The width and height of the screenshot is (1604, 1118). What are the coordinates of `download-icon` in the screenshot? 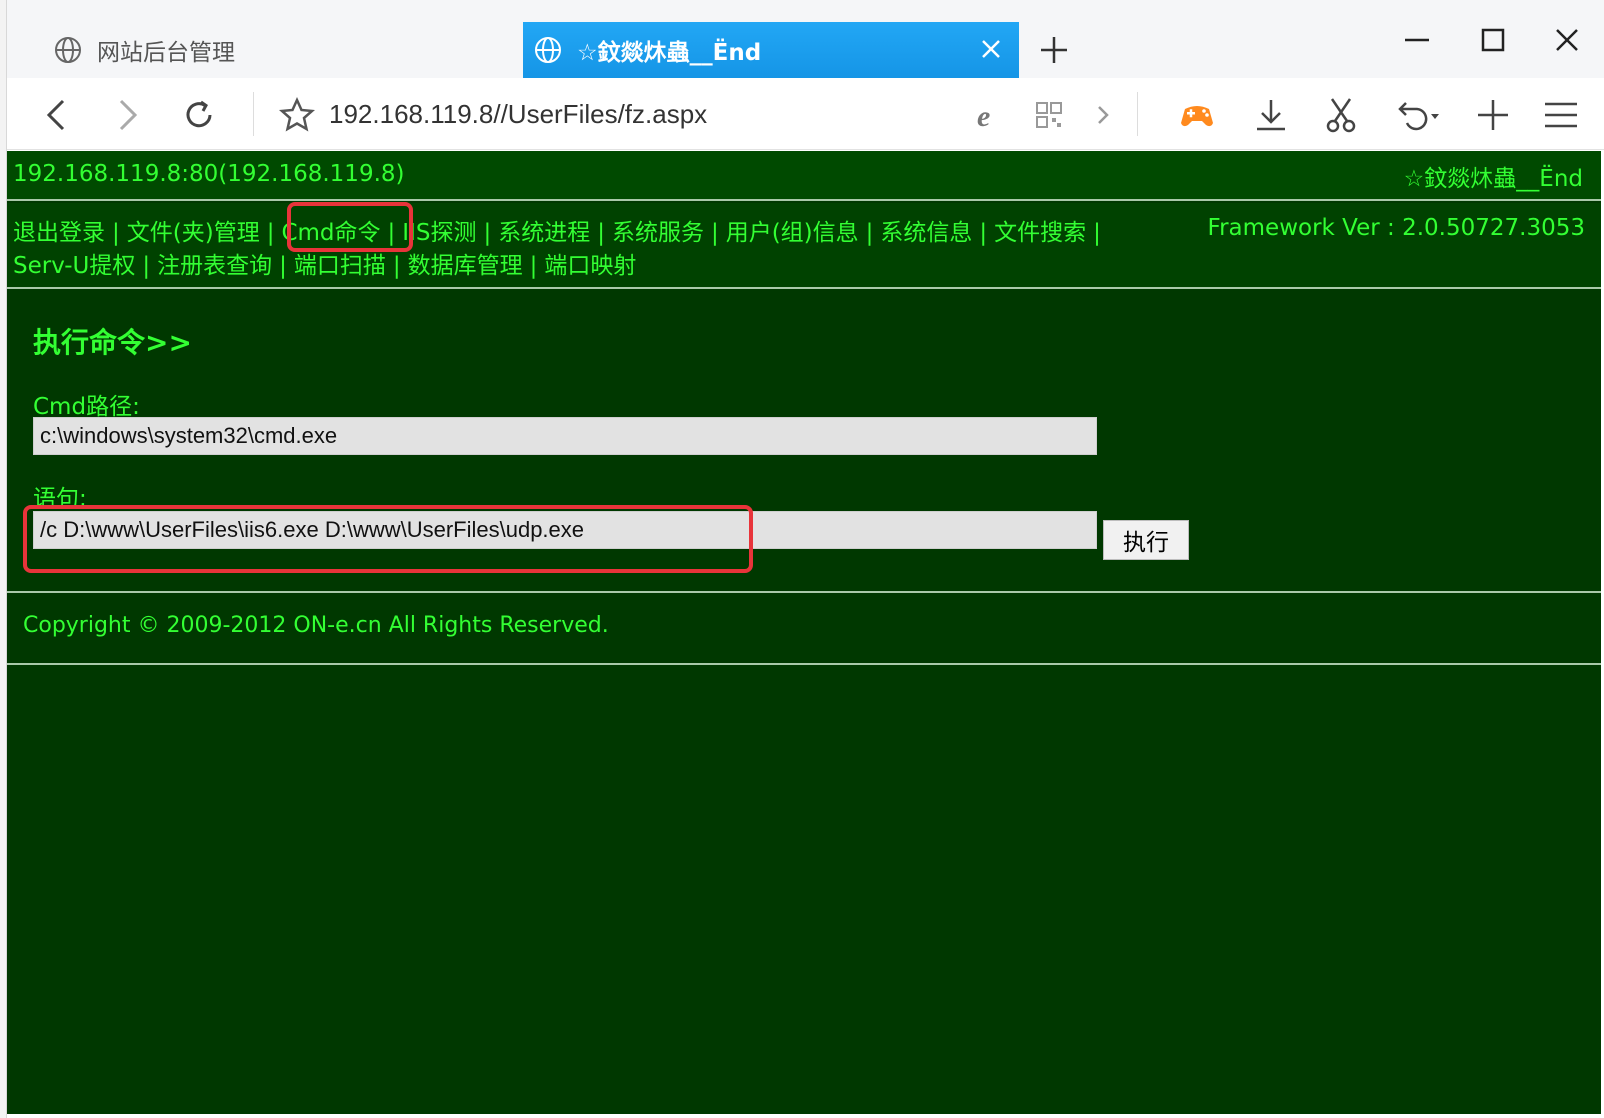 It's located at (1271, 115).